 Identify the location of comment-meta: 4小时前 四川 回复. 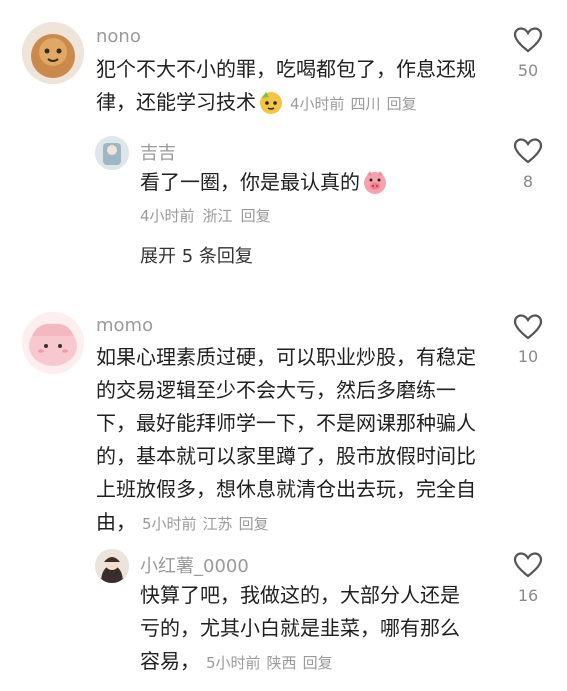
(353, 104).